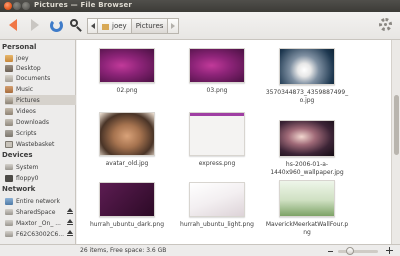  I want to click on forward-button, so click(35, 25).